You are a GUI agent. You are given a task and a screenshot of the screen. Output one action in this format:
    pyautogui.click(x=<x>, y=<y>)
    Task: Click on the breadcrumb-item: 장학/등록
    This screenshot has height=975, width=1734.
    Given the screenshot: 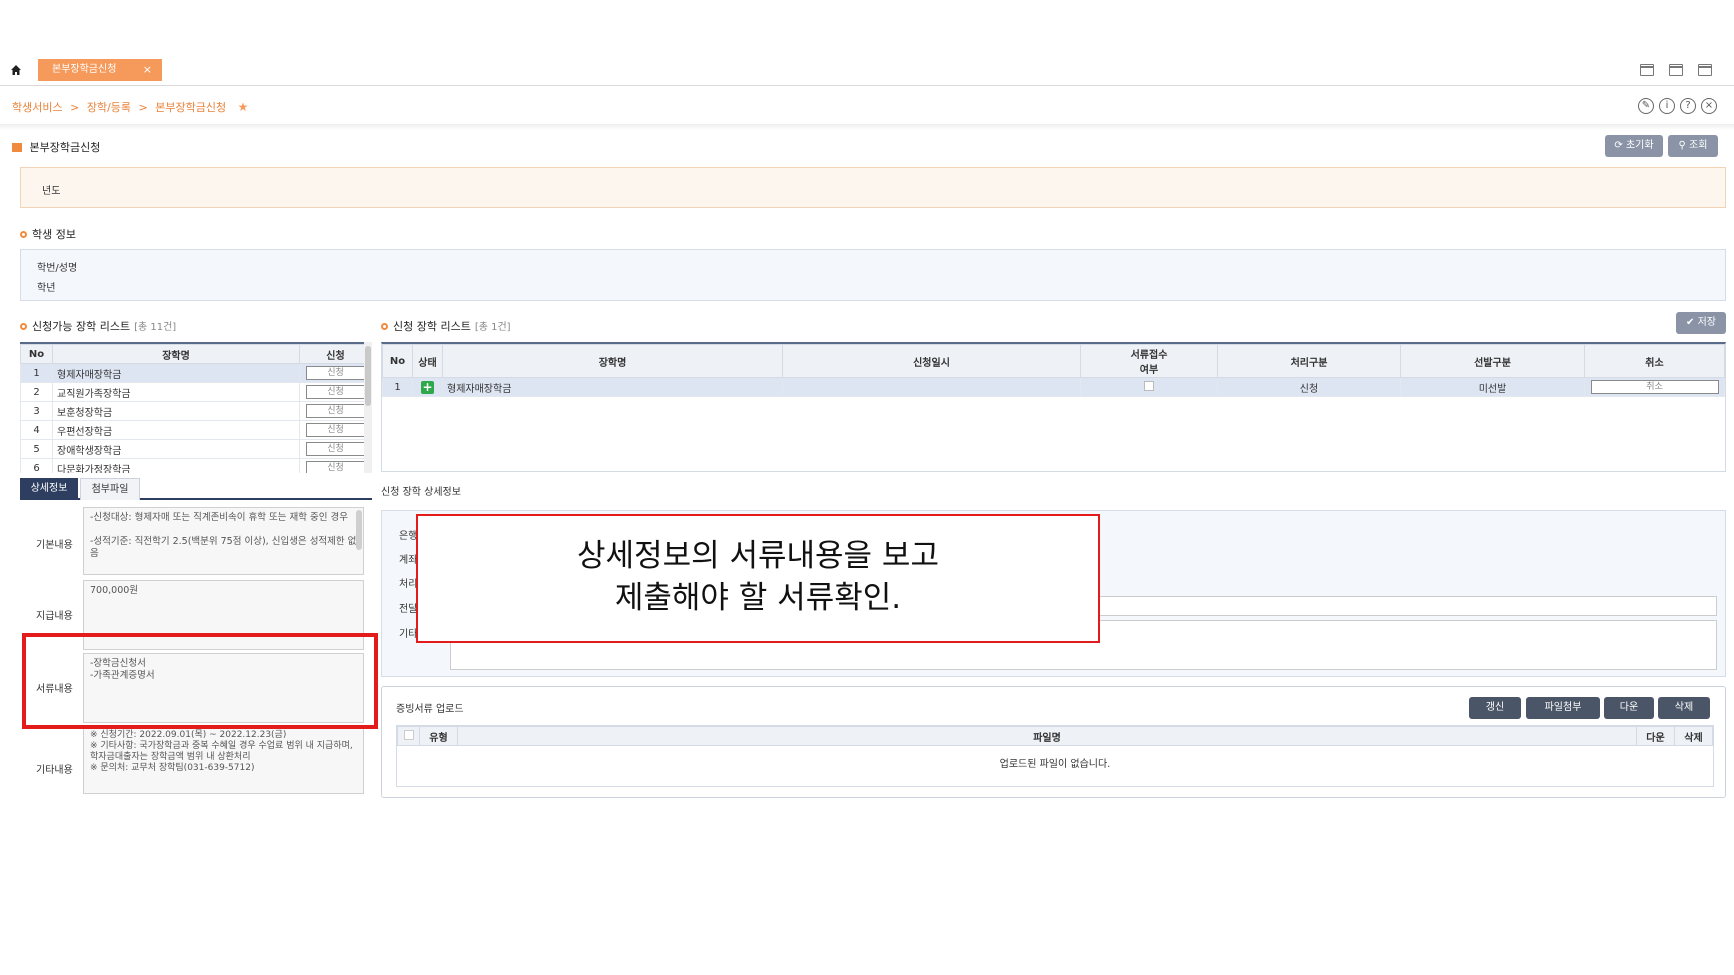 What is the action you would take?
    pyautogui.click(x=109, y=107)
    